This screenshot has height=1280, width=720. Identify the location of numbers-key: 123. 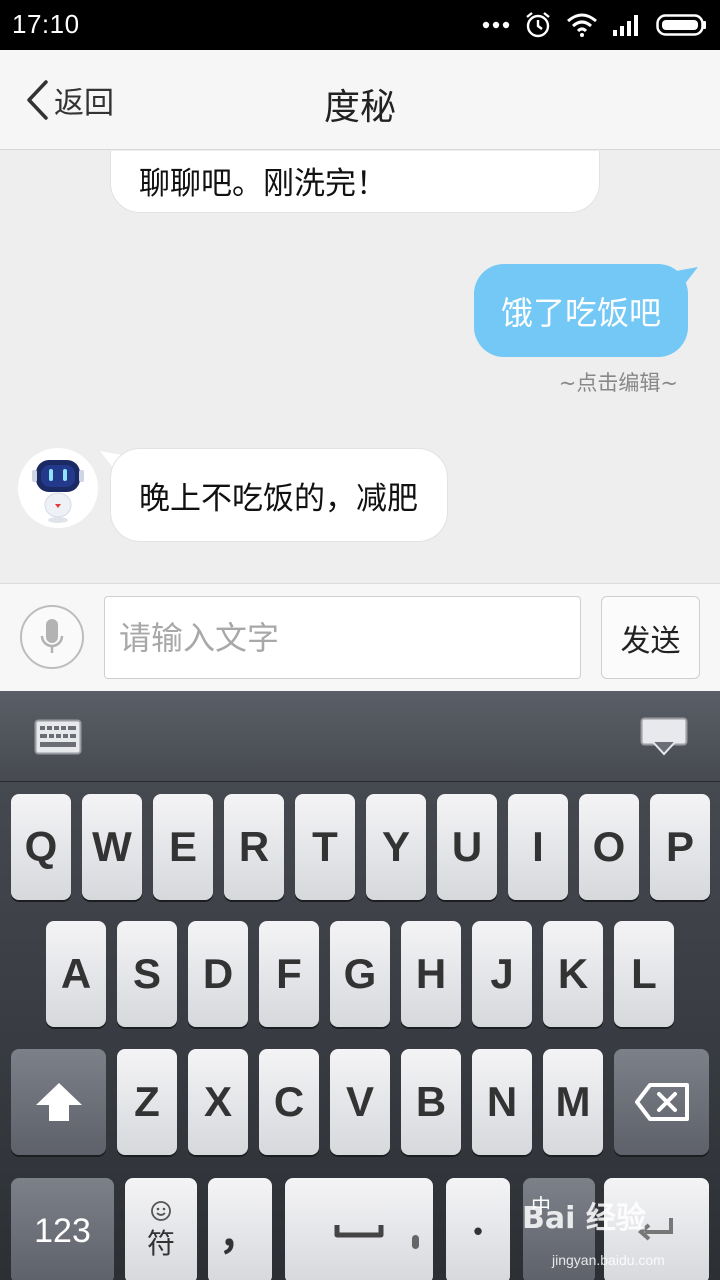
(62, 1229).